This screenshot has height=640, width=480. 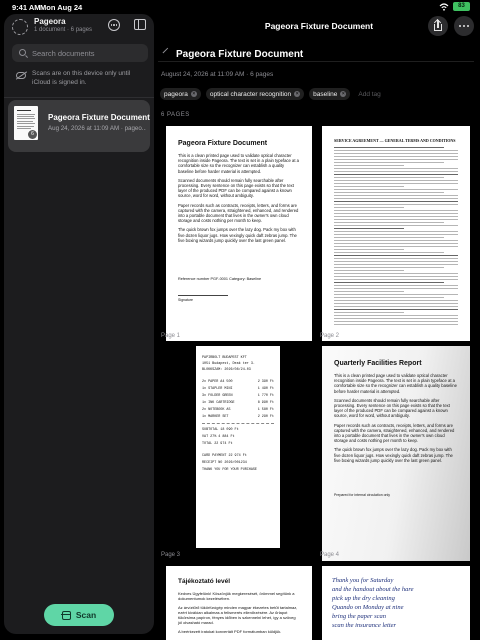 What do you see at coordinates (363, 598) in the screenshot?
I see `handwritten-line: pick up the dry cleaning` at bounding box center [363, 598].